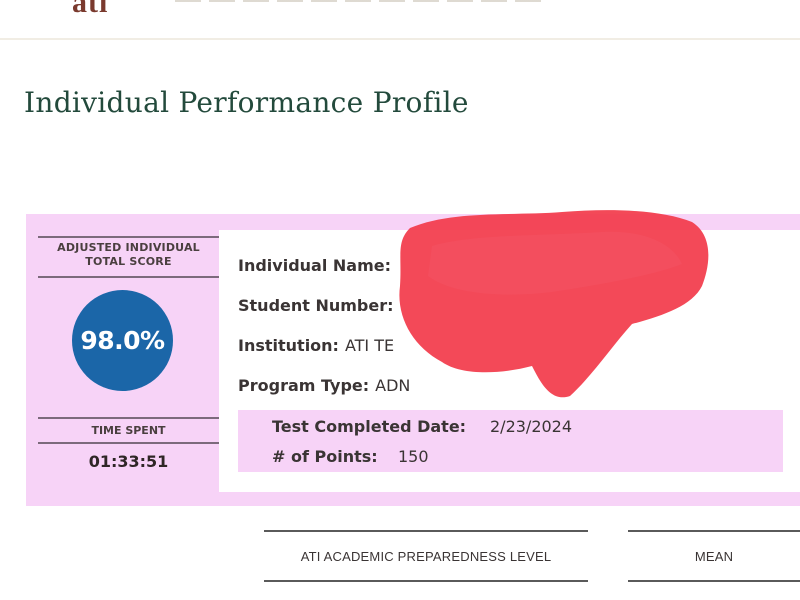 The width and height of the screenshot is (800, 600). I want to click on test-completed-row: Test Completed Date: 2/23/2024, so click(422, 426).